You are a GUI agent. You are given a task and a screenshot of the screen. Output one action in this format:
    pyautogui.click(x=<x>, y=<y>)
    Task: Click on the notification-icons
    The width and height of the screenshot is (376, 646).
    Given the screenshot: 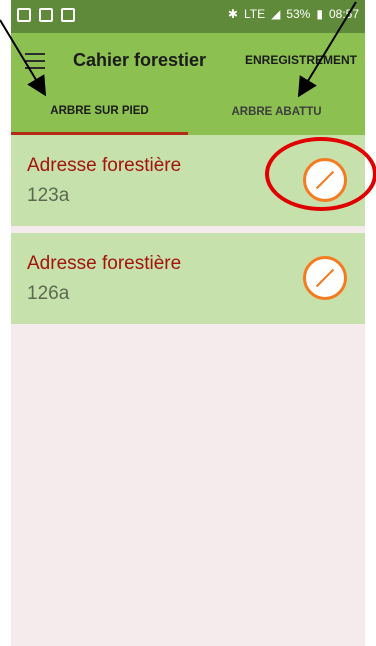 What is the action you would take?
    pyautogui.click(x=46, y=15)
    